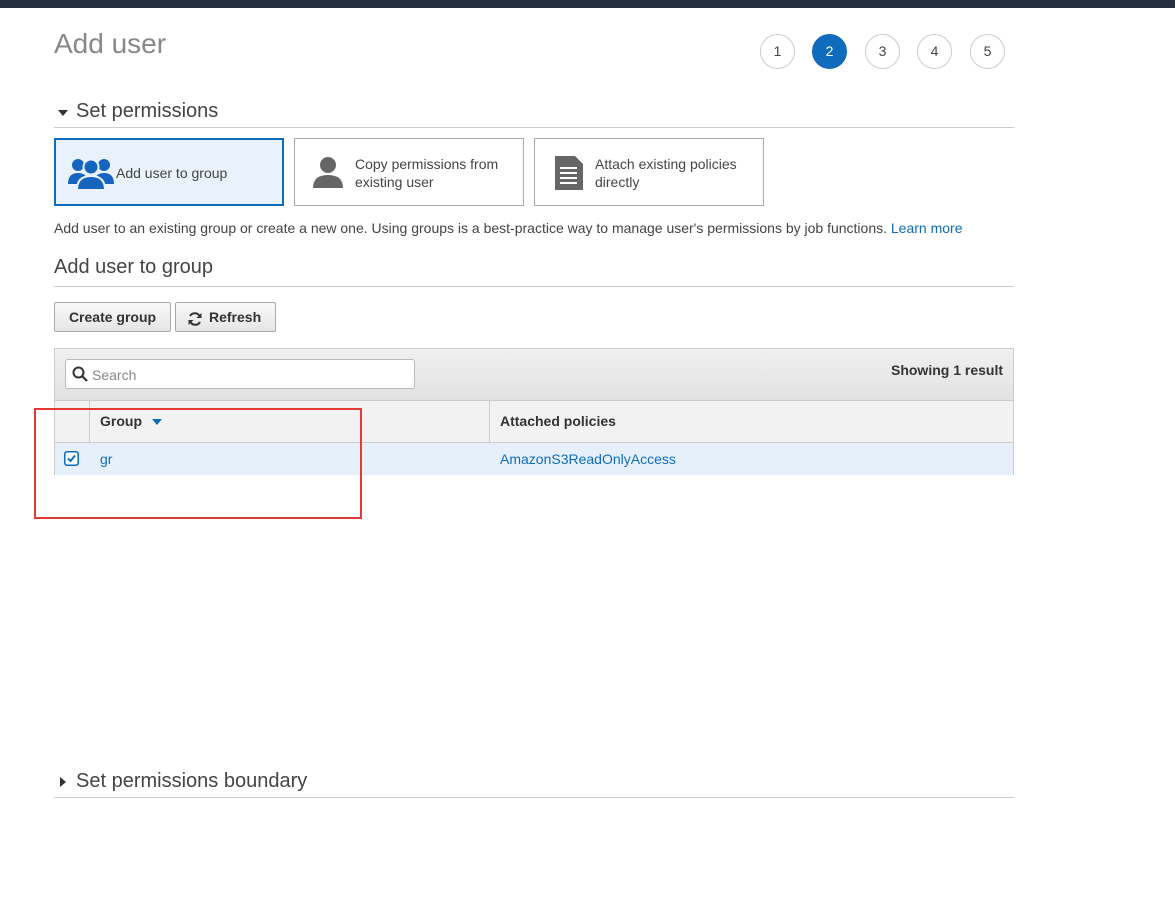 This screenshot has width=1175, height=904. Describe the element at coordinates (133, 267) in the screenshot. I see `add-user-to-group-title: Add user to group` at that location.